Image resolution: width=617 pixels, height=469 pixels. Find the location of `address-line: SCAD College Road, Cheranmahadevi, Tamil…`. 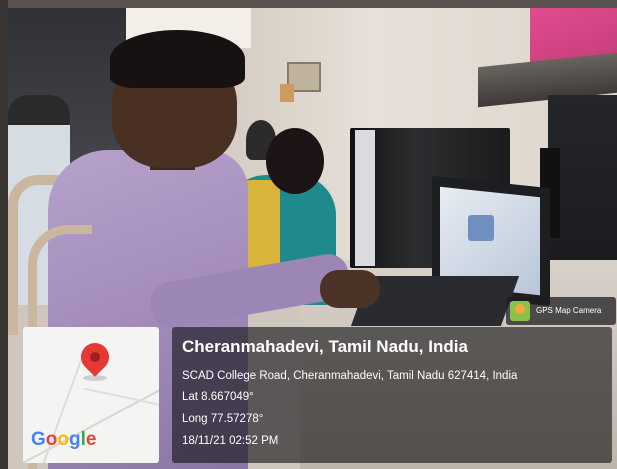

address-line: SCAD College Road, Cheranmahadevi, Tamil… is located at coordinates (350, 376).